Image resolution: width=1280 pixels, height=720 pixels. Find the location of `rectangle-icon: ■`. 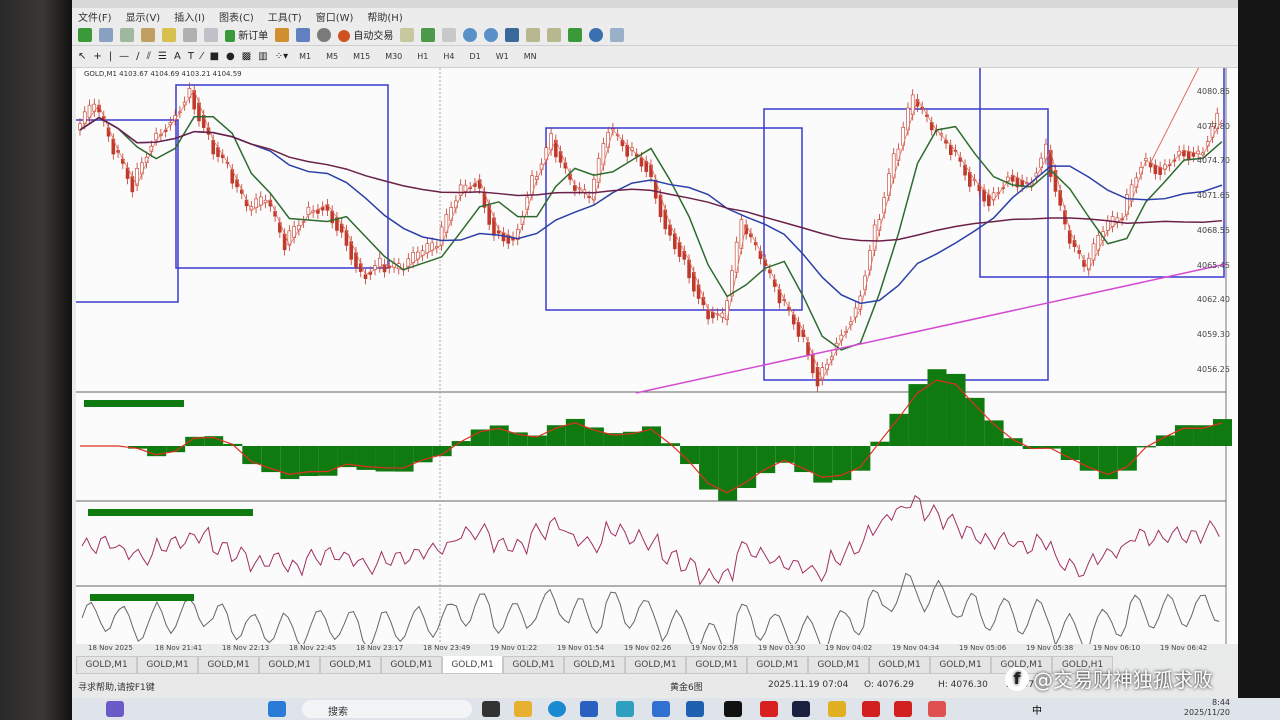

rectangle-icon: ■ is located at coordinates (214, 56).